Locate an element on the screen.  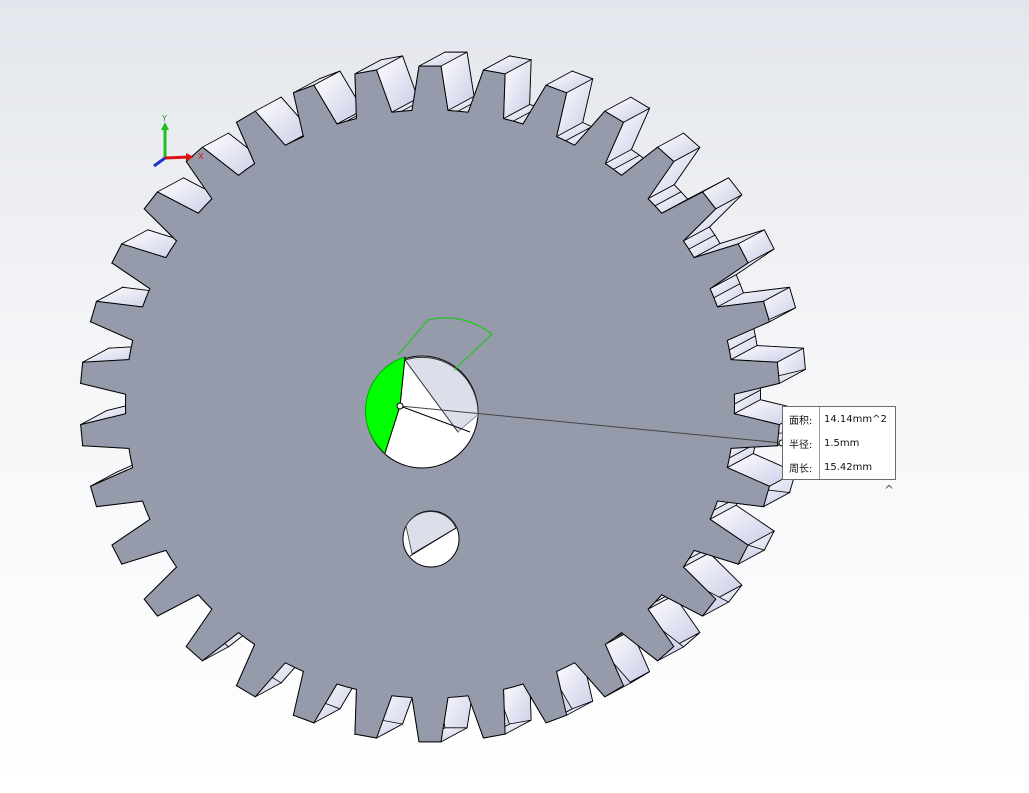
triad-x-label: X is located at coordinates (201, 156).